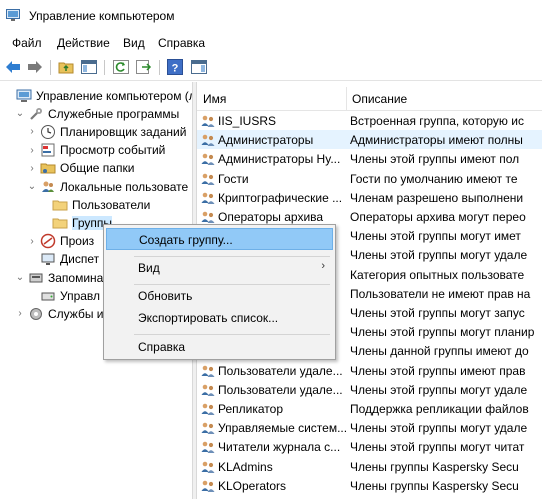 This screenshot has width=542, height=499. I want to click on group-row: KLOperators Члены группы Kaspersky Secu, so click(369, 485).